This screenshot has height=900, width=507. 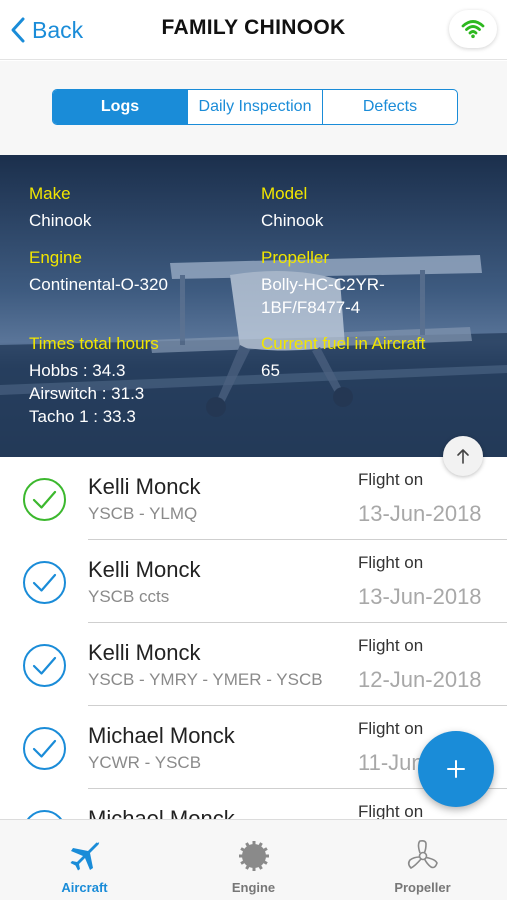 I want to click on flight-route: YSCB - YLMQ, so click(x=143, y=513).